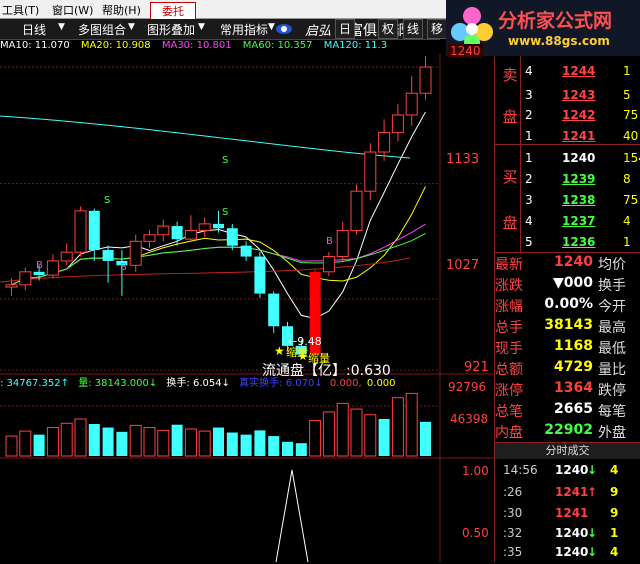 The width and height of the screenshot is (640, 564). Describe the element at coordinates (529, 115) in the screenshot. I see `sell-level: 2` at that location.